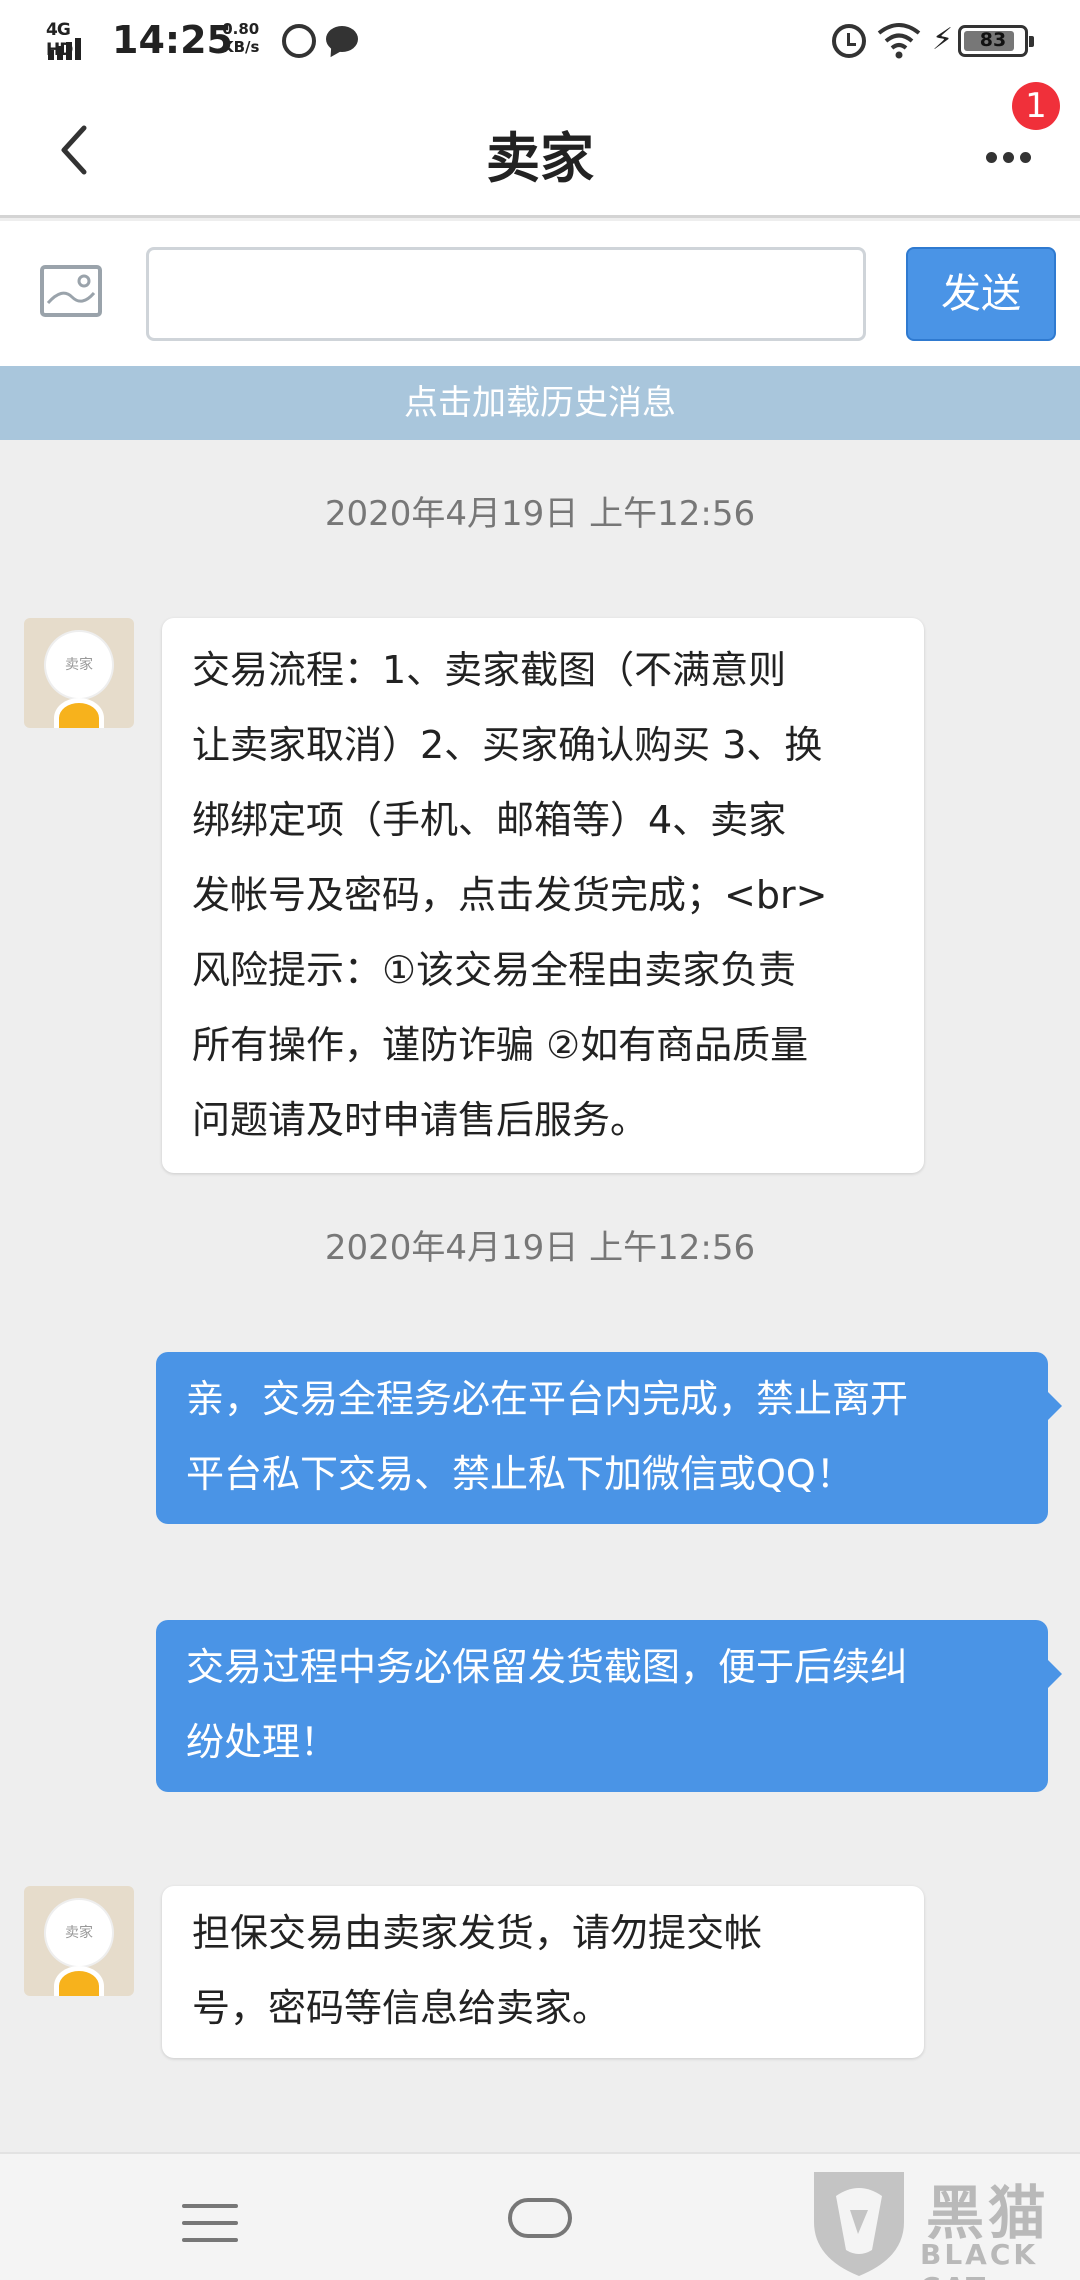  What do you see at coordinates (262, 1742) in the screenshot?
I see `message-line: 纷处理！` at bounding box center [262, 1742].